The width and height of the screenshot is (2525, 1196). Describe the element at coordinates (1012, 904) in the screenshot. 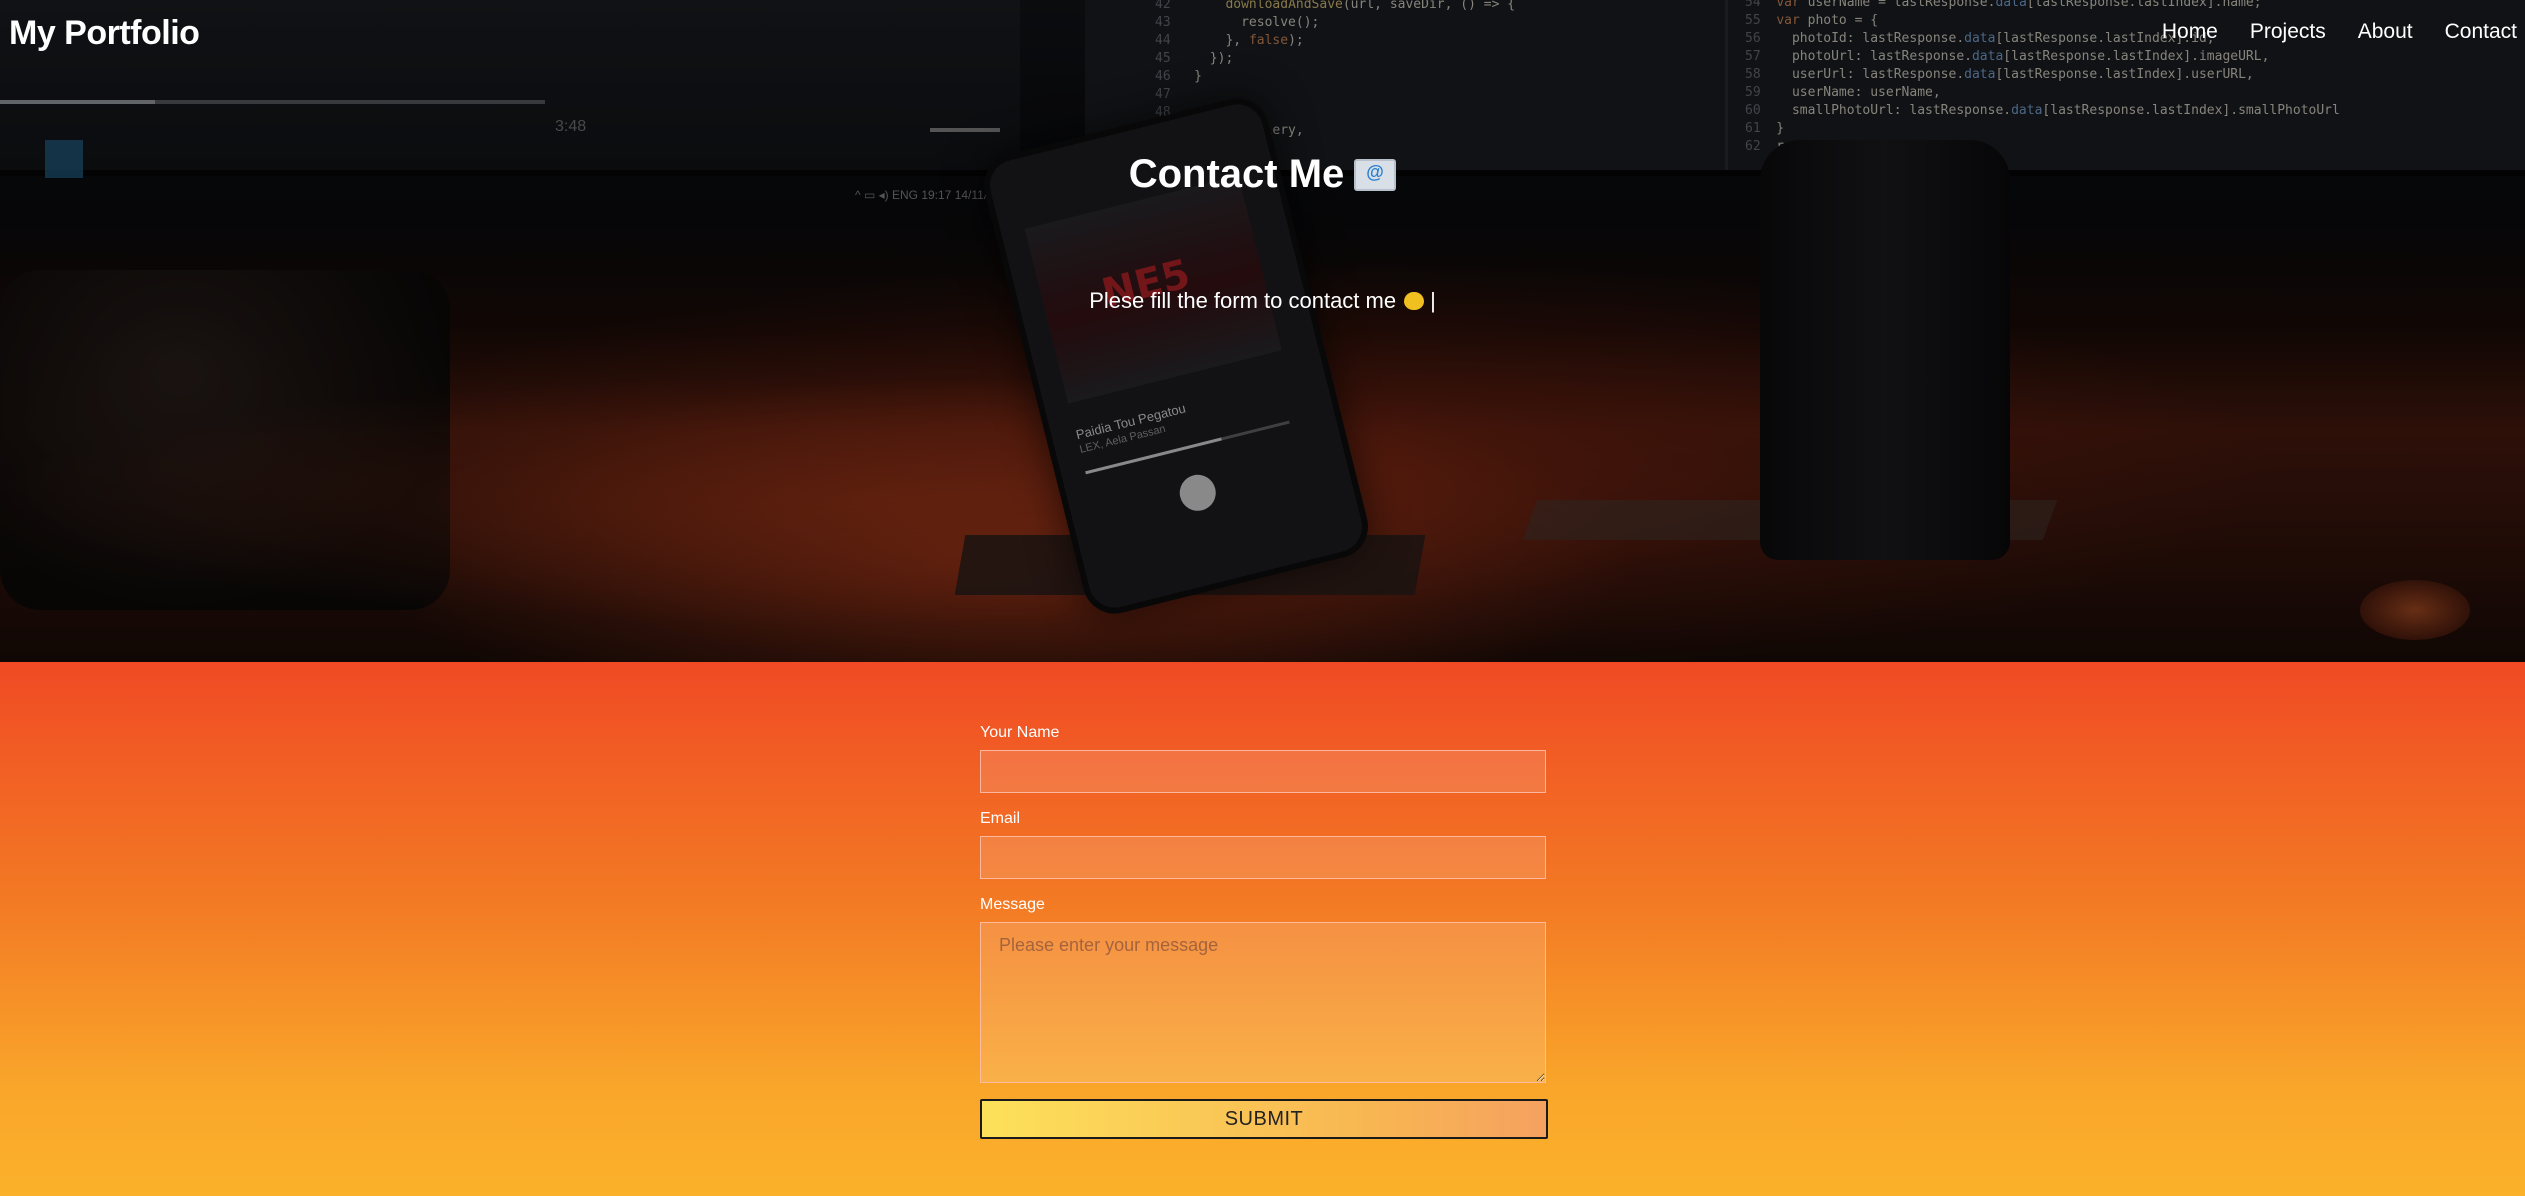

I see `message-label: Message` at that location.